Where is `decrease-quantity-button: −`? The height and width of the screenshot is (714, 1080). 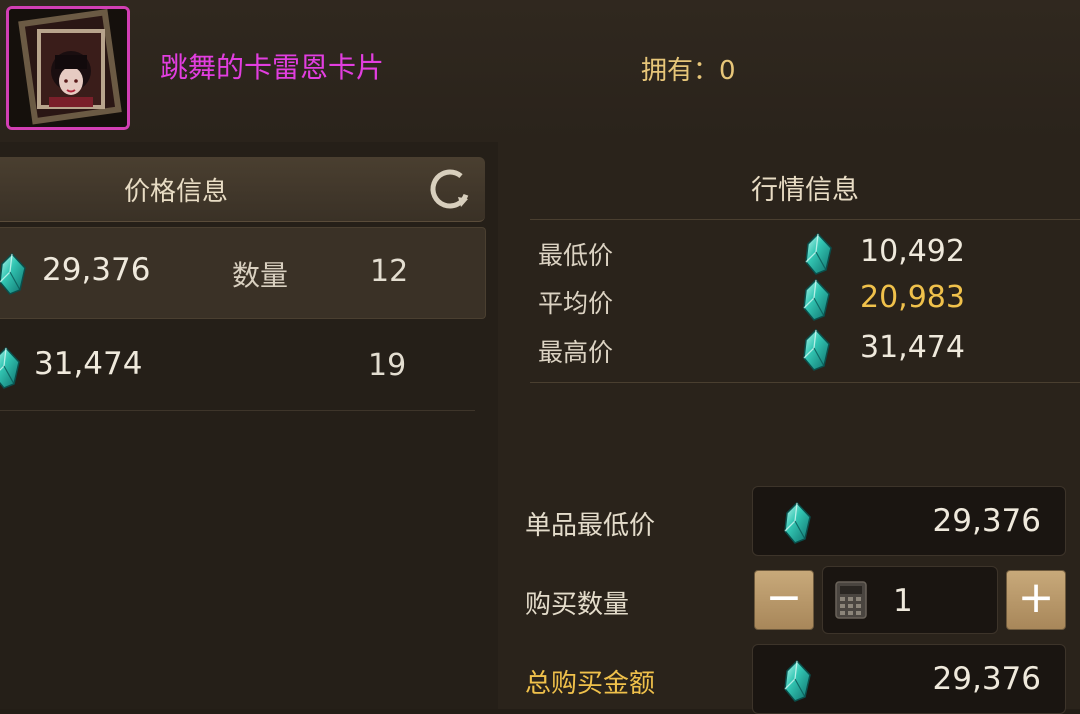 decrease-quantity-button: − is located at coordinates (784, 600).